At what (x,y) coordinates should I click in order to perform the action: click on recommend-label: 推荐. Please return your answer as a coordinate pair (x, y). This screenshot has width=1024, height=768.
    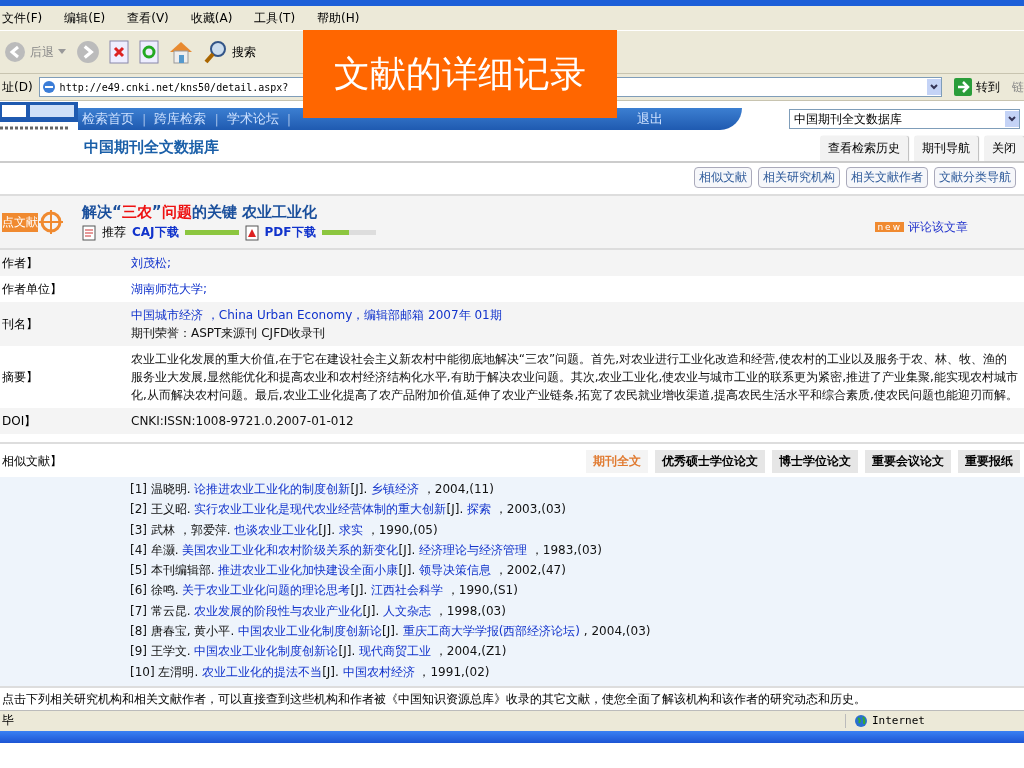
    Looking at the image, I should click on (114, 232).